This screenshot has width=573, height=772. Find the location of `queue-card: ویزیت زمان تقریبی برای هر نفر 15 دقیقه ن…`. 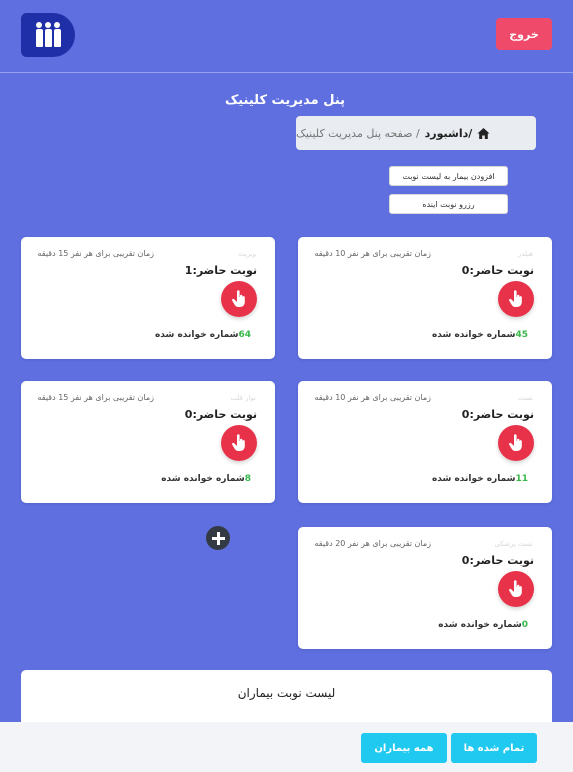

queue-card: ویزیت زمان تقریبی برای هر نفر 15 دقیقه ن… is located at coordinates (148, 298).